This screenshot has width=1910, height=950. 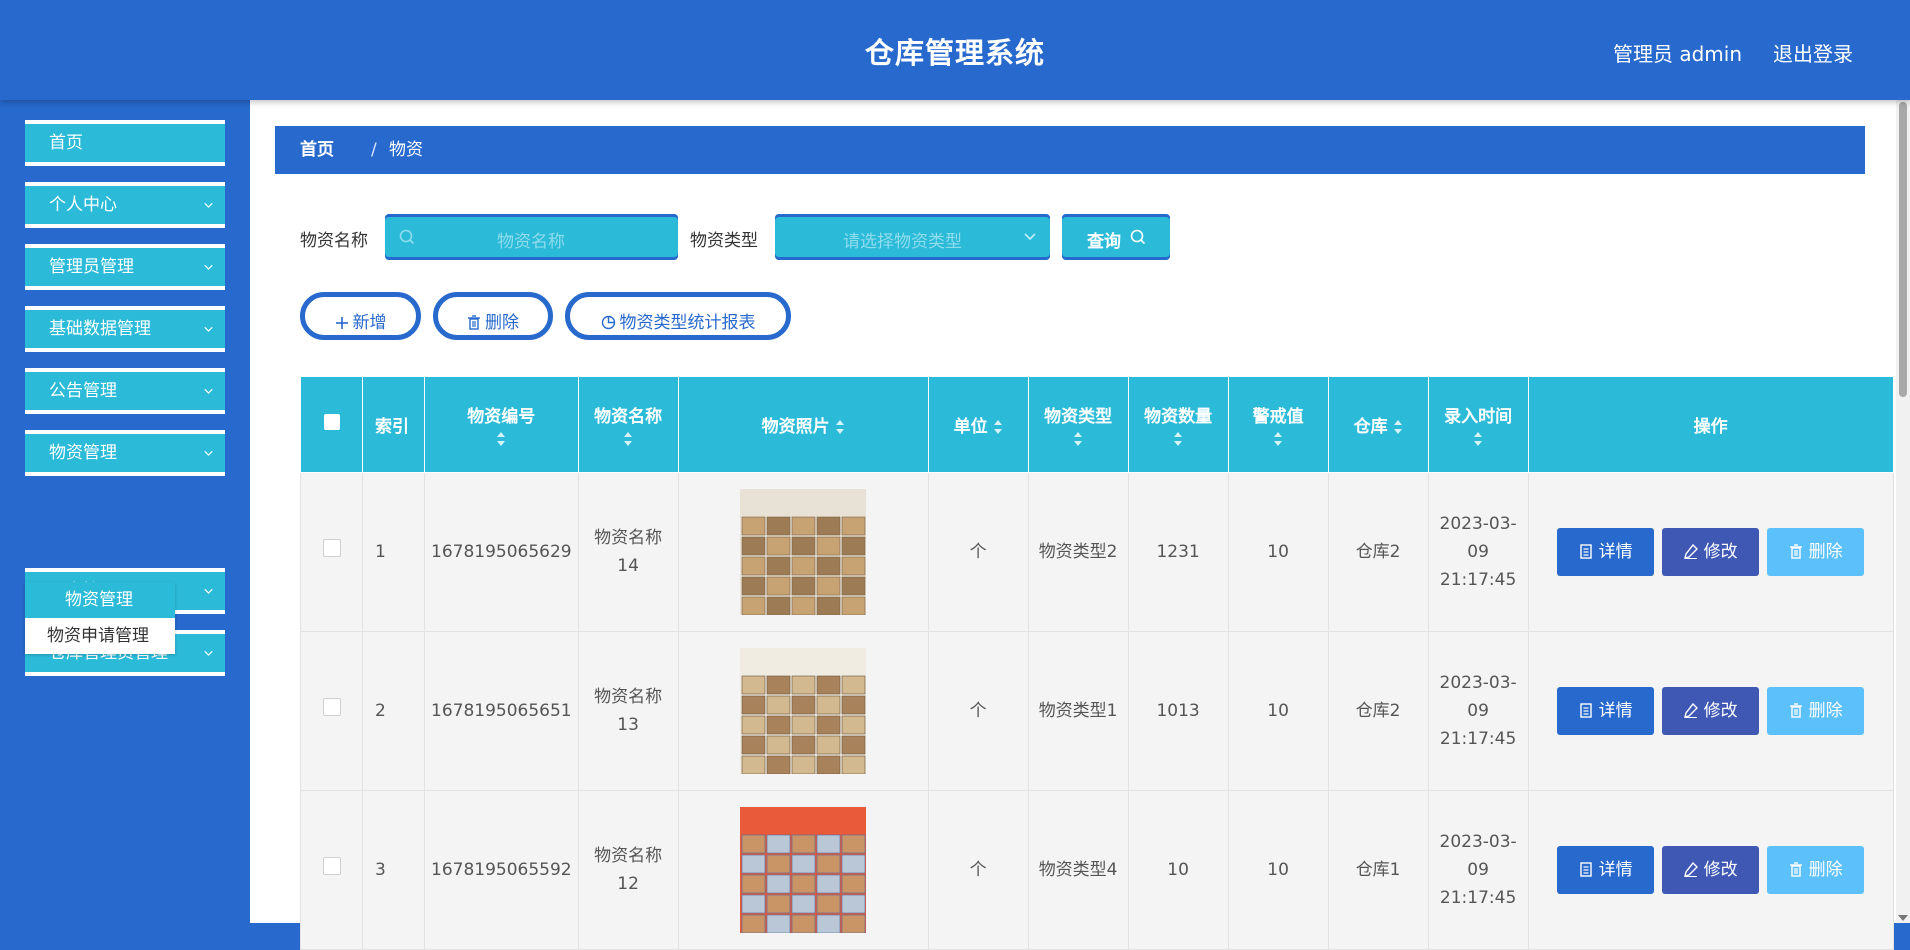 I want to click on submenu-item-1: 物资申请管理, so click(x=100, y=636).